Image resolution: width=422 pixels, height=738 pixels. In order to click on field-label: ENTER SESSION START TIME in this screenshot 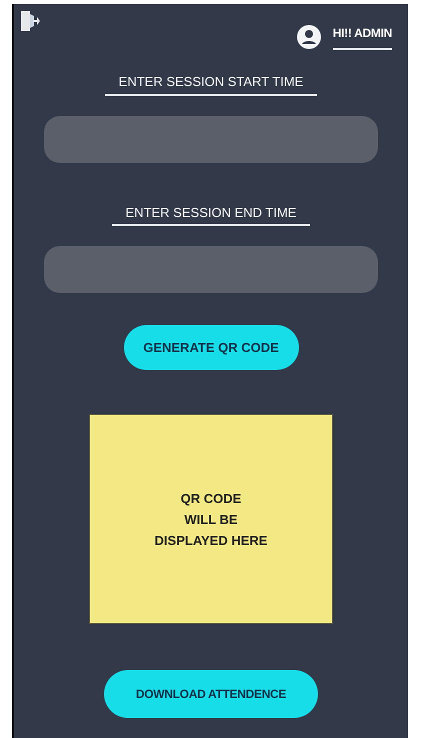, I will do `click(211, 84)`.